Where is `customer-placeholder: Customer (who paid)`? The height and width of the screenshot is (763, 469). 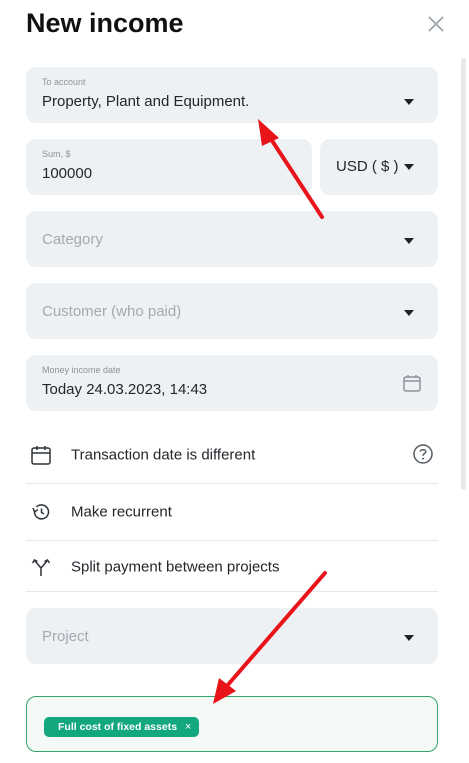
customer-placeholder: Customer (who paid) is located at coordinates (112, 311).